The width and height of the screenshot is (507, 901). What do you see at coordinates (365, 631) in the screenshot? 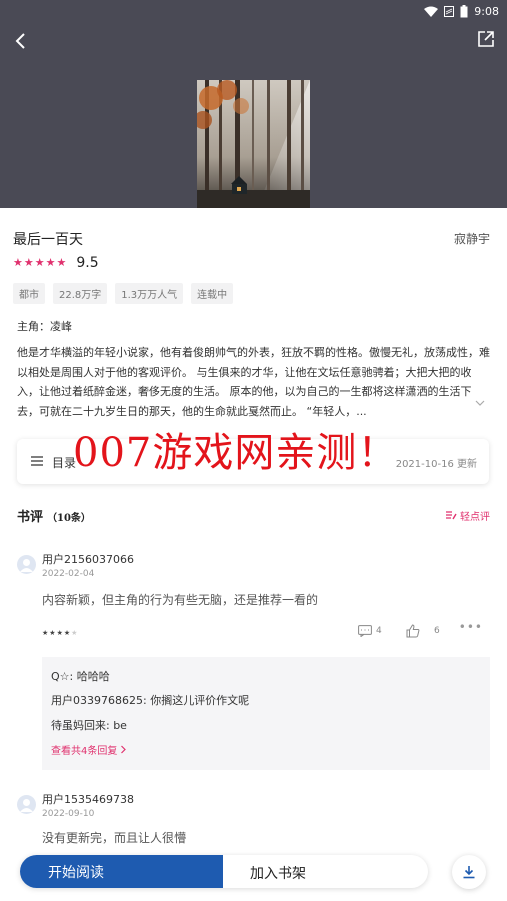
I see `comment-icon` at bounding box center [365, 631].